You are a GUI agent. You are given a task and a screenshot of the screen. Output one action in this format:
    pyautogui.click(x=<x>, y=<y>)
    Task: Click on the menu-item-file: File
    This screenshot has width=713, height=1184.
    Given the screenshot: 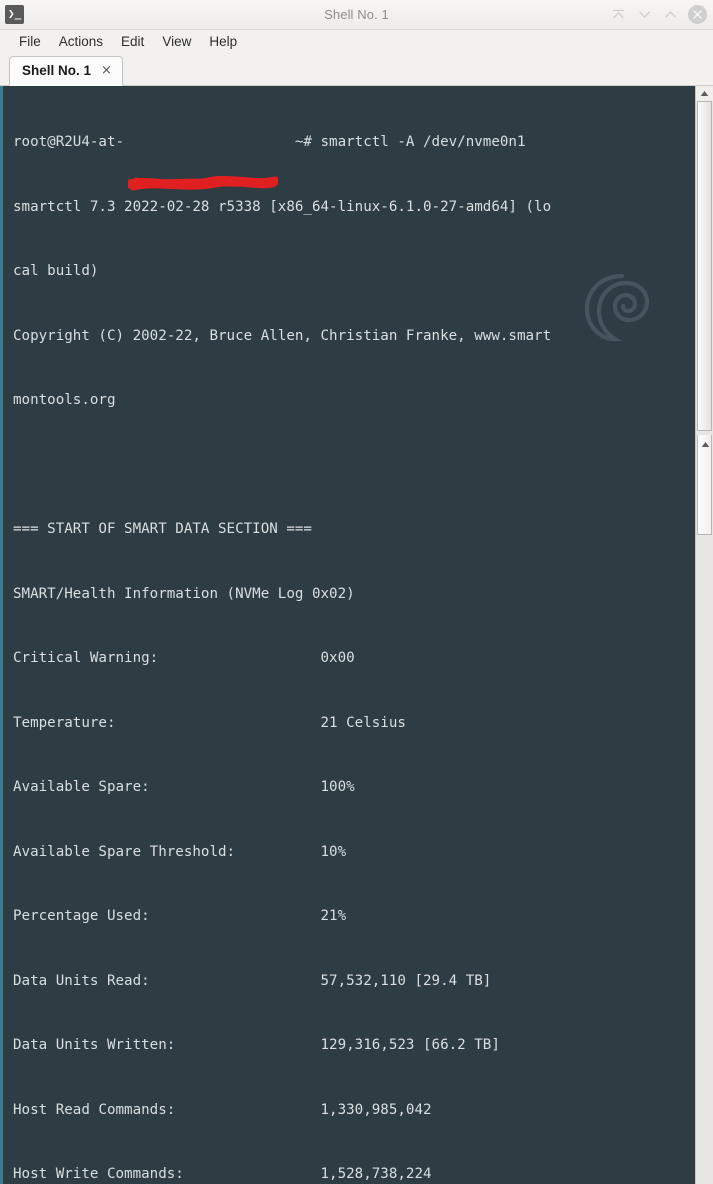 What is the action you would take?
    pyautogui.click(x=30, y=42)
    